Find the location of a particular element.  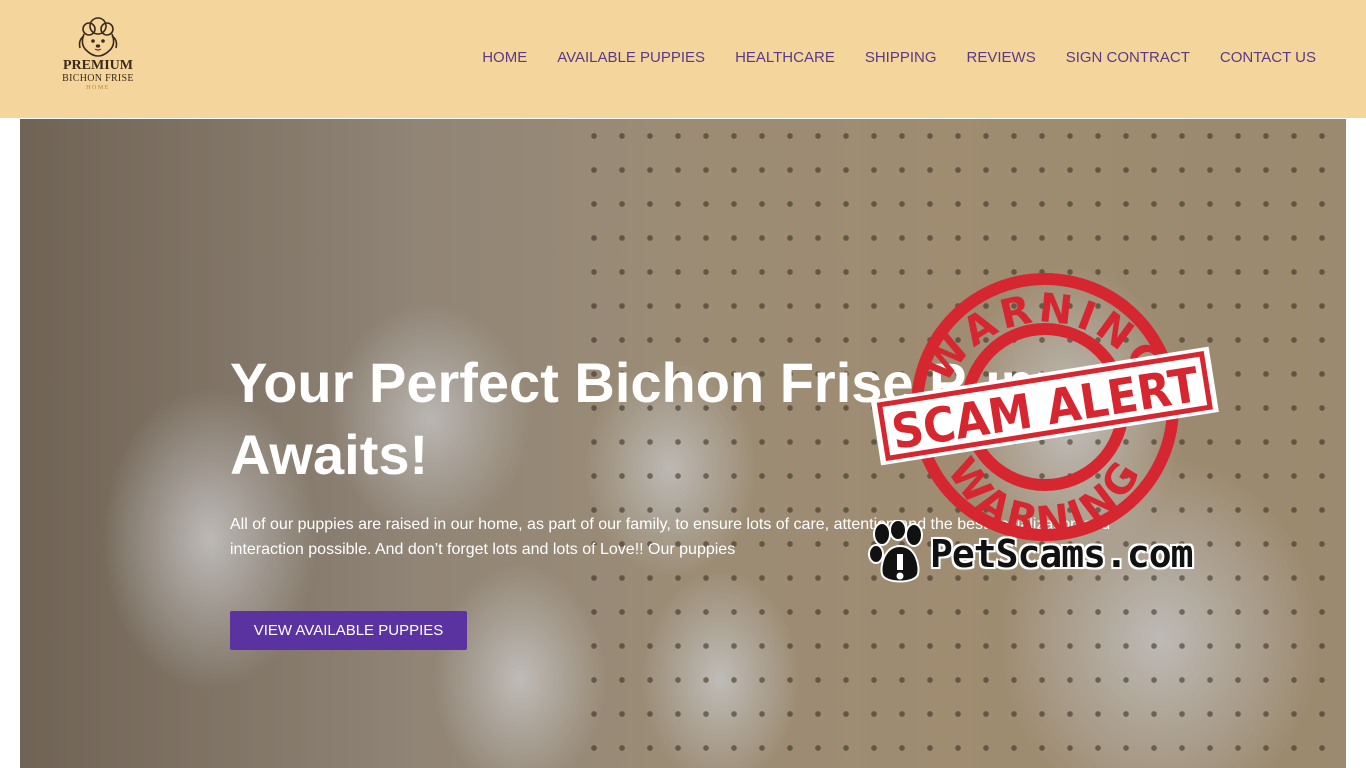

logo-text-premium: PREMIUM is located at coordinates (98, 65).